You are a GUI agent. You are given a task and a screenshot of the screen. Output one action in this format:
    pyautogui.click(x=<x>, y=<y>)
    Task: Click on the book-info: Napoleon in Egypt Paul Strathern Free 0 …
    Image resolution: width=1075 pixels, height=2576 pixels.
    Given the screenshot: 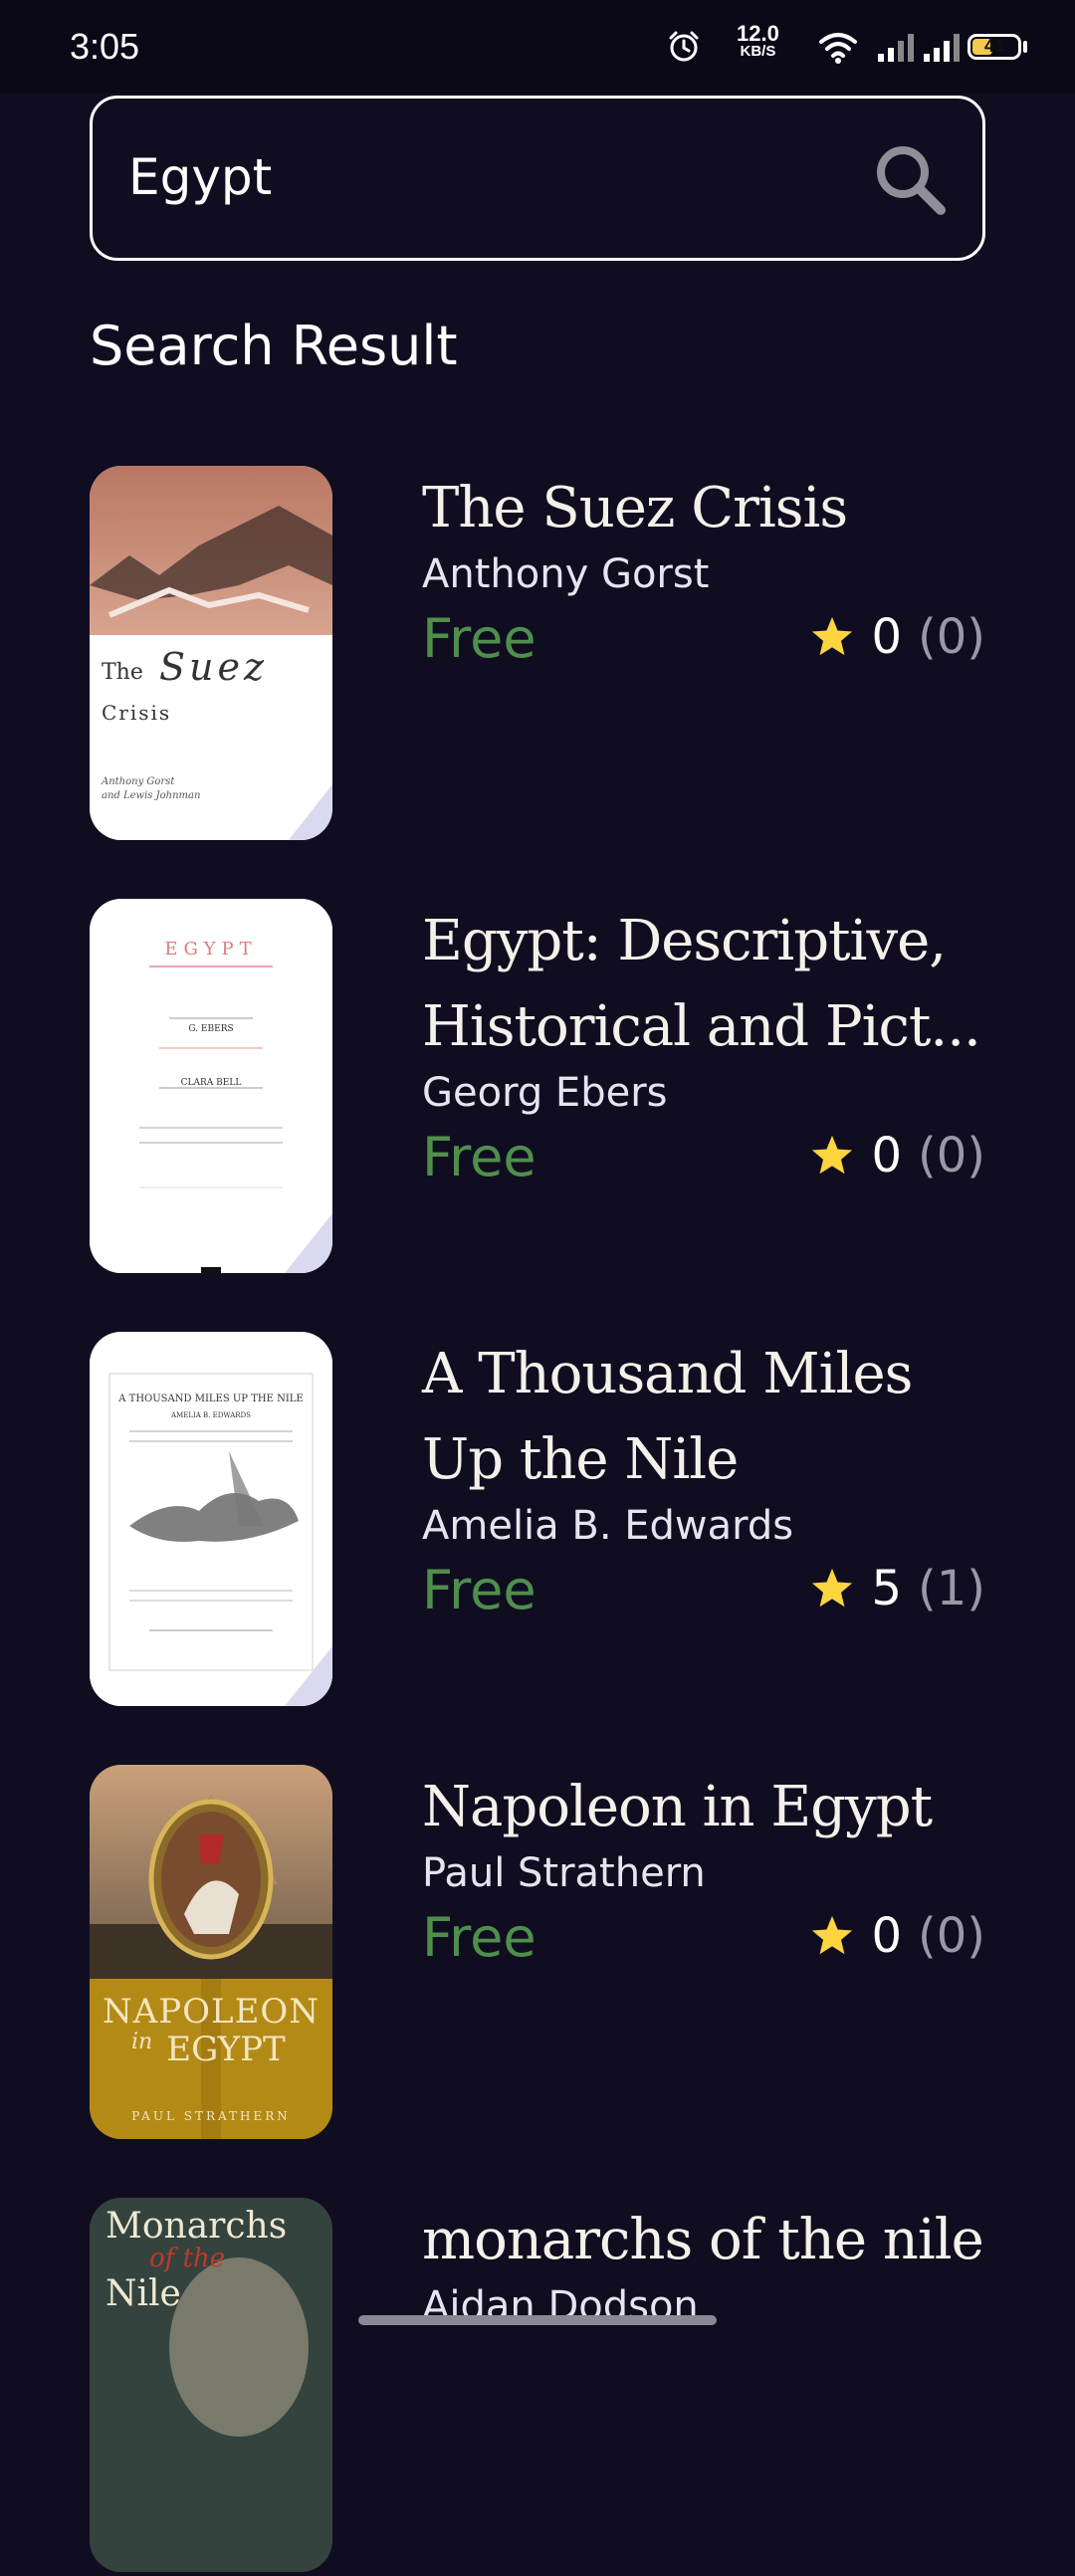 What is the action you would take?
    pyautogui.click(x=704, y=1873)
    